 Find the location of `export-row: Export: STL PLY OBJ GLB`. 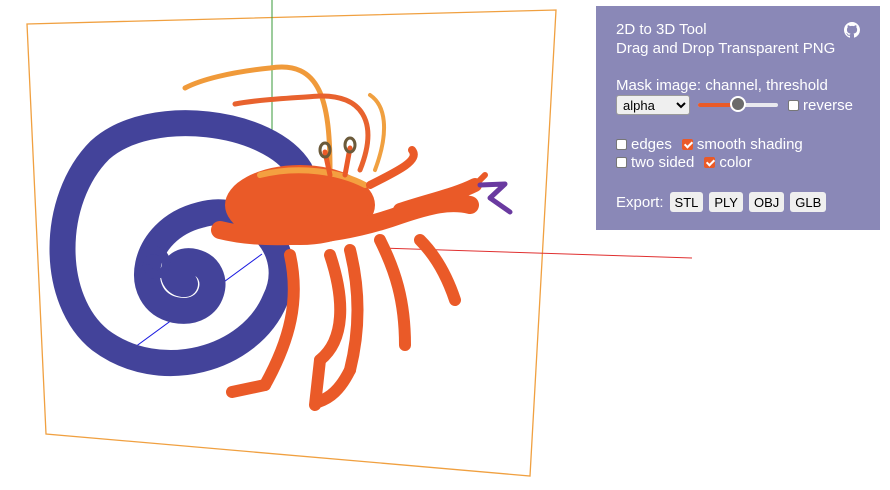

export-row: Export: STL PLY OBJ GLB is located at coordinates (721, 202).